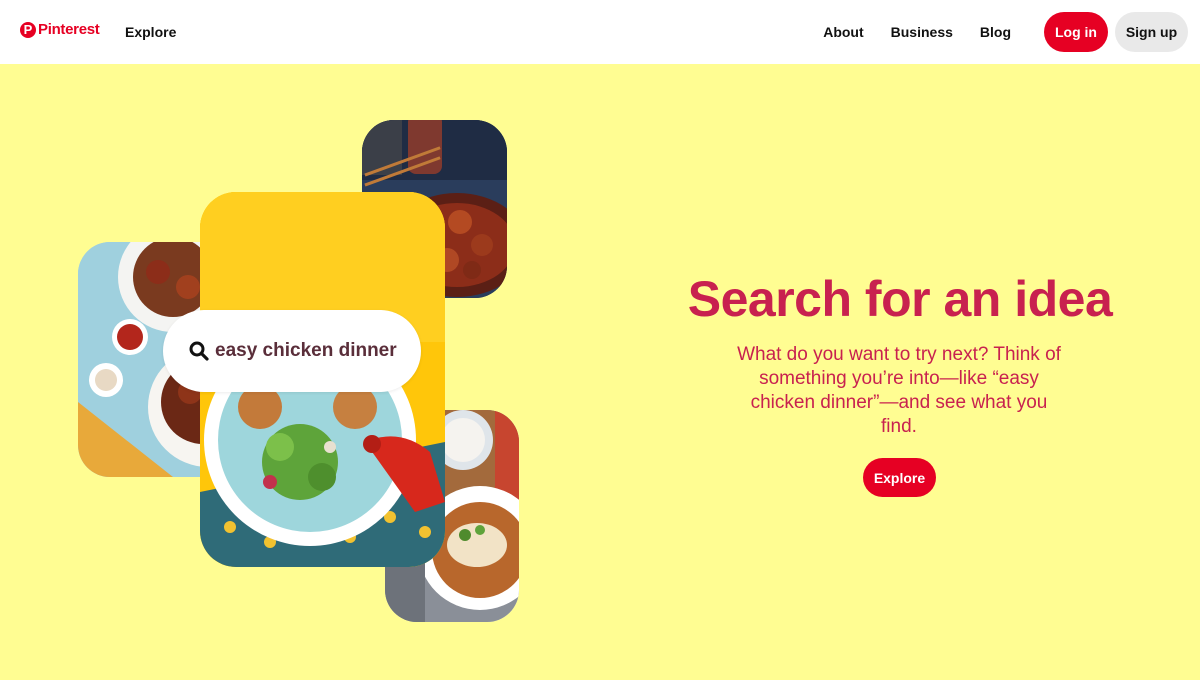 The width and height of the screenshot is (1200, 680). I want to click on nav-right: About Business Blog Log in Sign up, so click(1005, 32).